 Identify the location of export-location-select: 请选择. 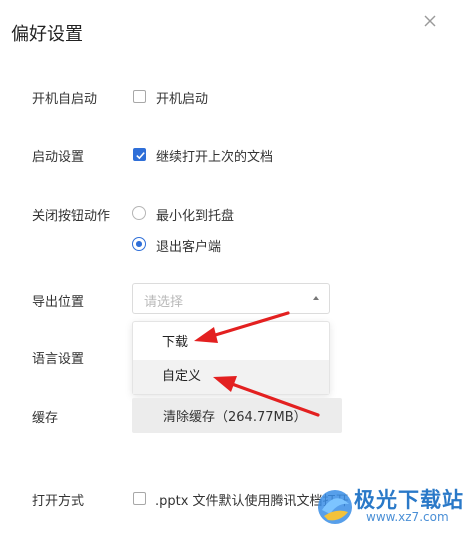
(231, 298).